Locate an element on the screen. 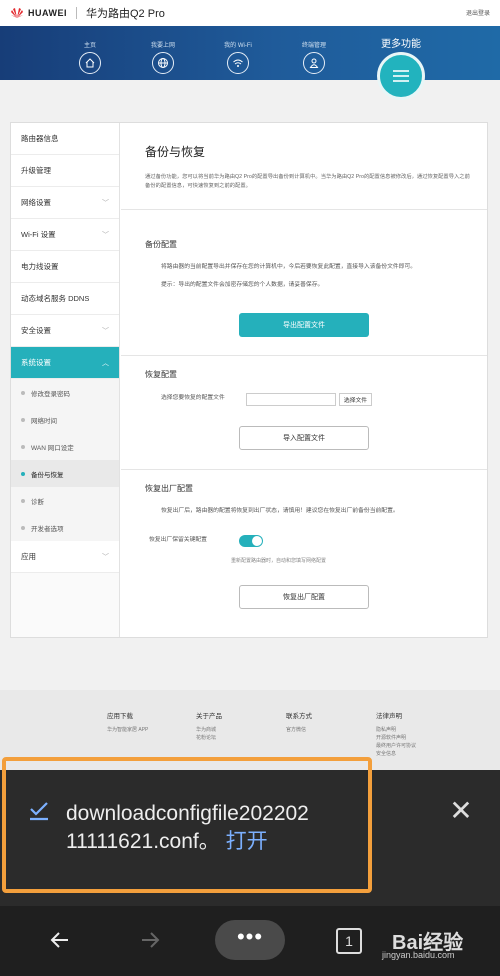 The image size is (500, 976). sidebar-item-network: 网络设置 ﹀ is located at coordinates (65, 203).